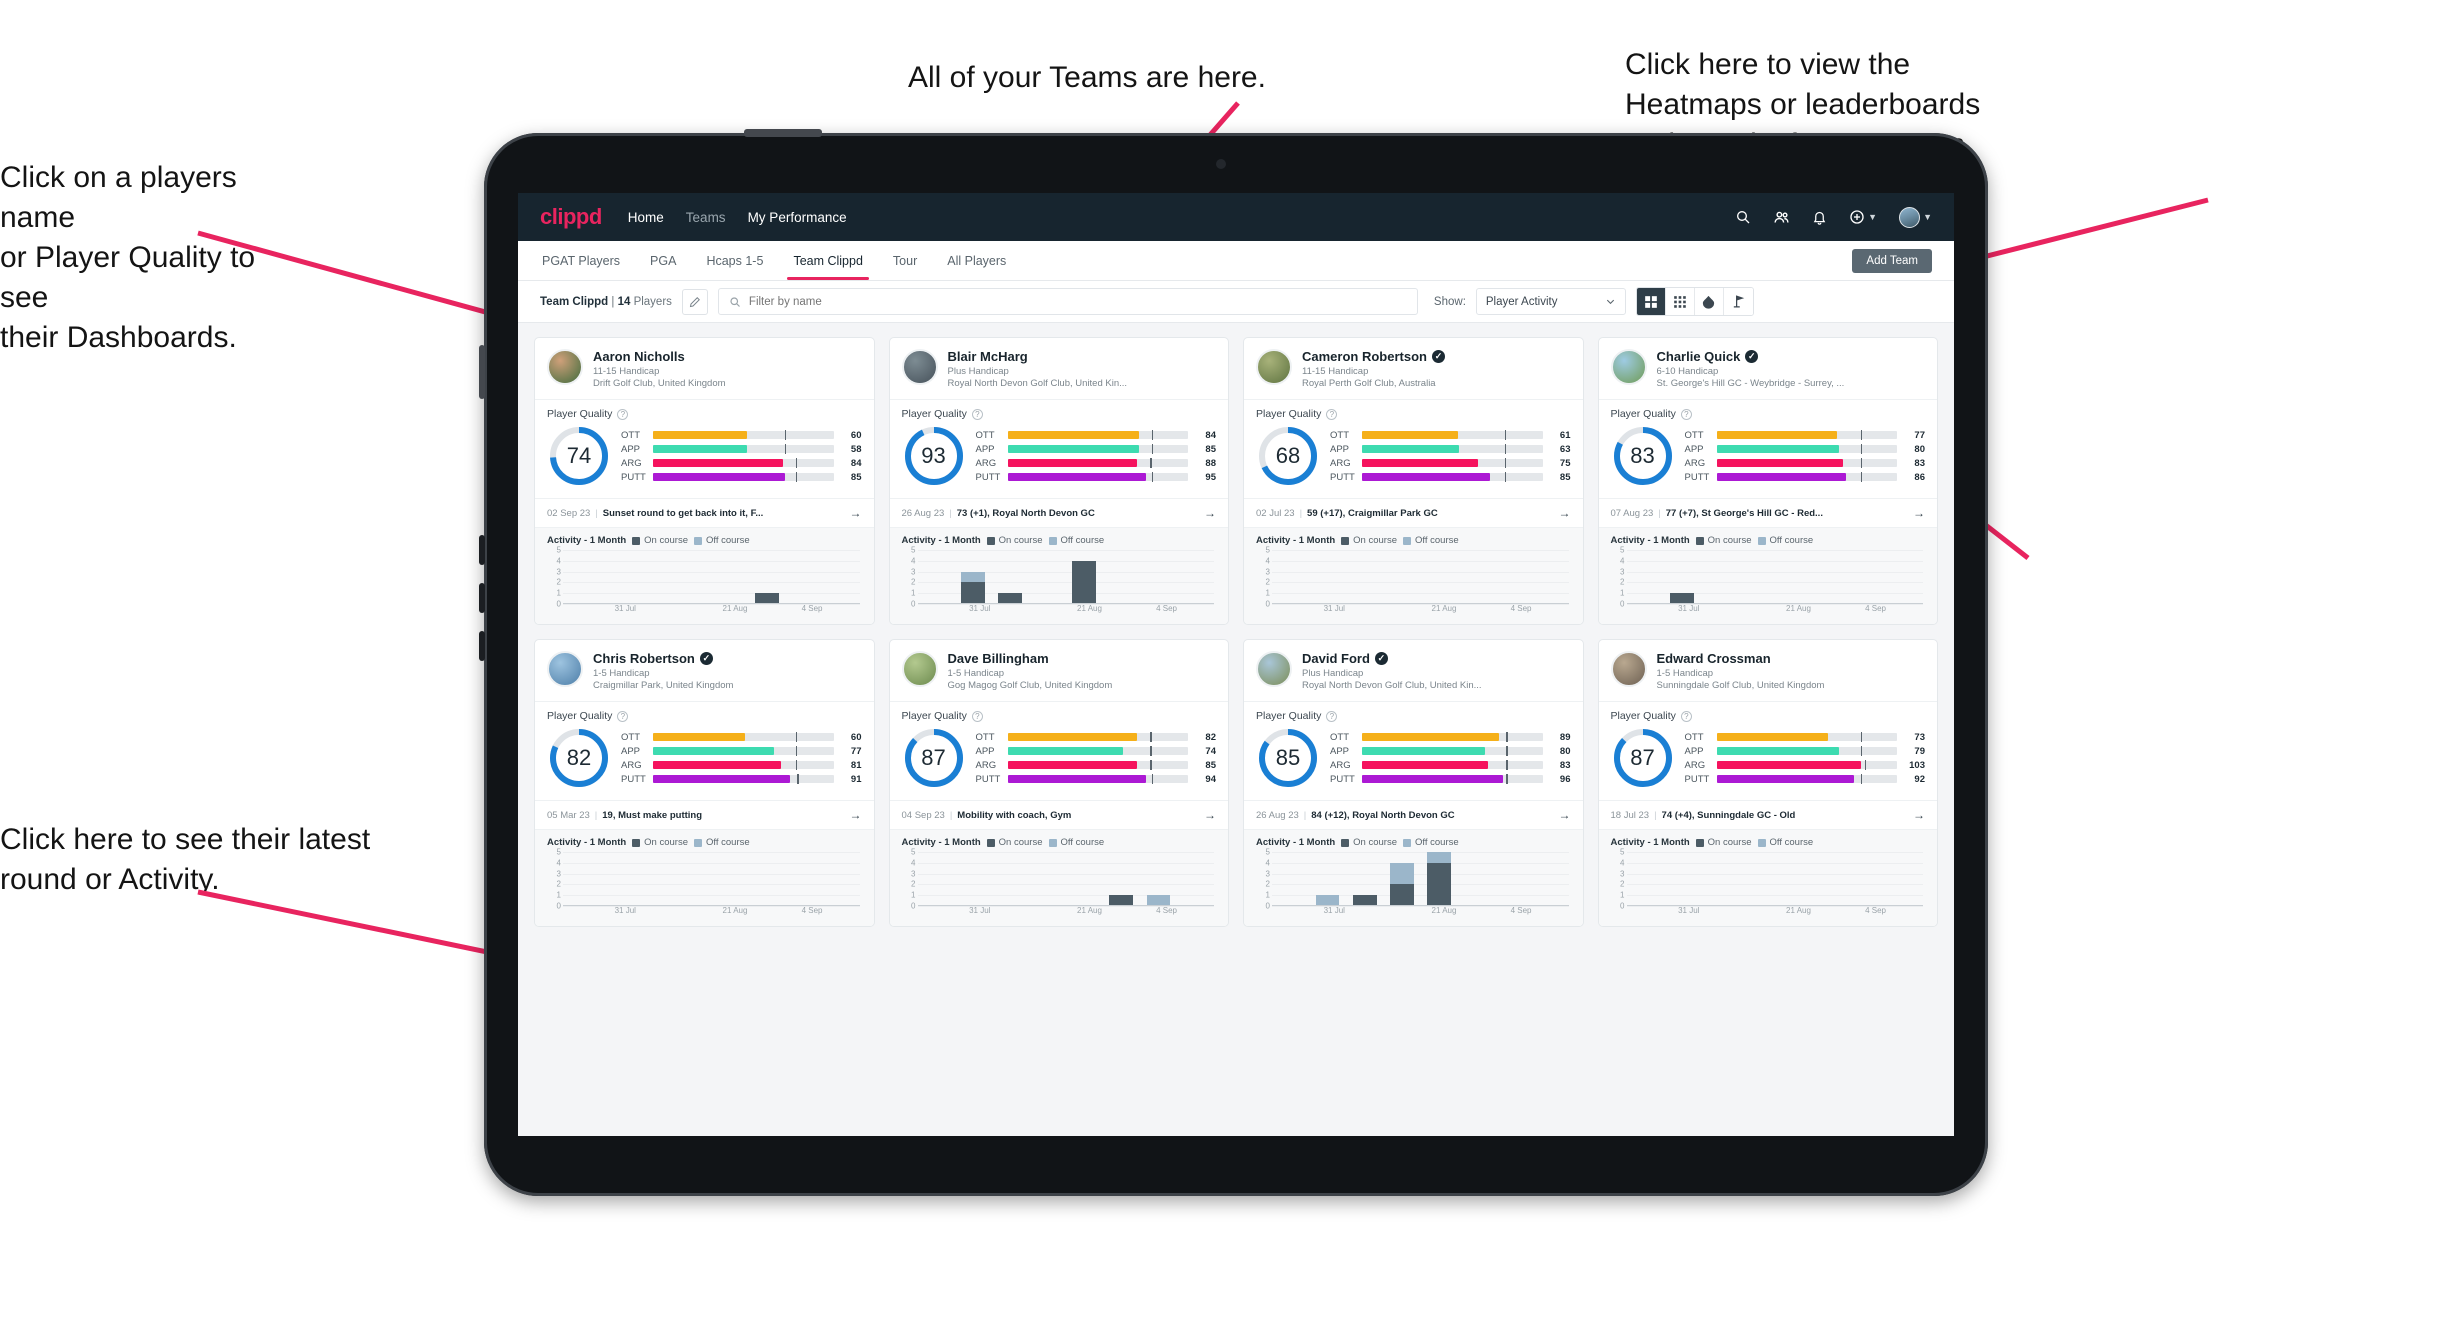 This screenshot has width=2452, height=1319. Describe the element at coordinates (1288, 456) in the screenshot. I see `quality-donut: 68` at that location.